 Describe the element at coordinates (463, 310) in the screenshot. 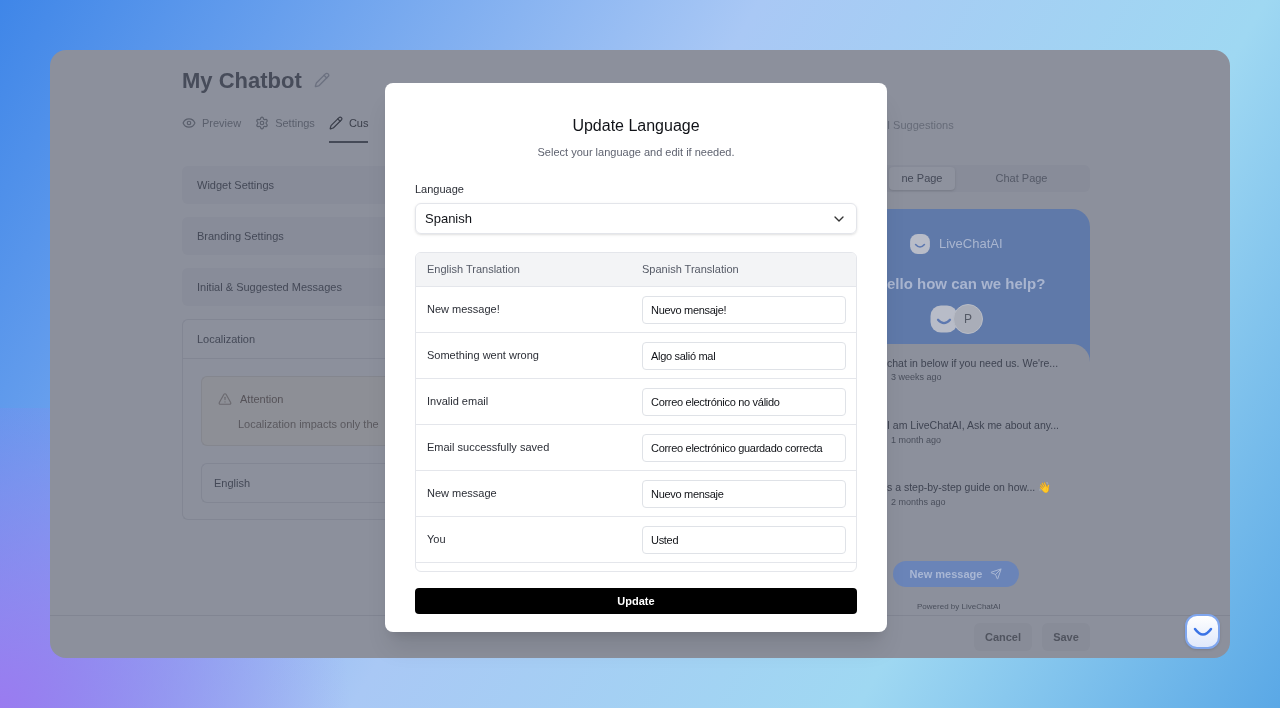

I see `table-cell-text: New message!` at that location.